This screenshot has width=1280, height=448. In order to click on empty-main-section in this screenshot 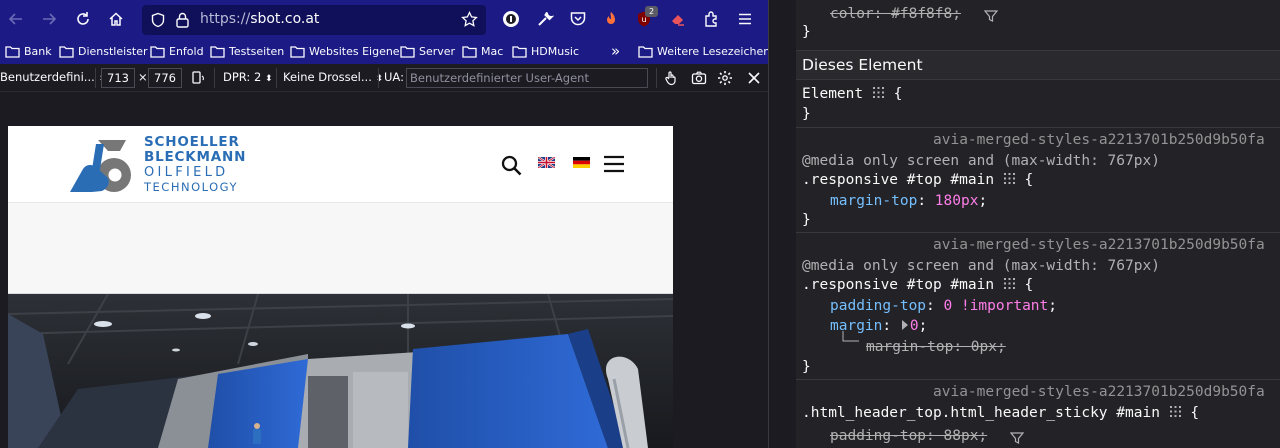, I will do `click(340, 249)`.